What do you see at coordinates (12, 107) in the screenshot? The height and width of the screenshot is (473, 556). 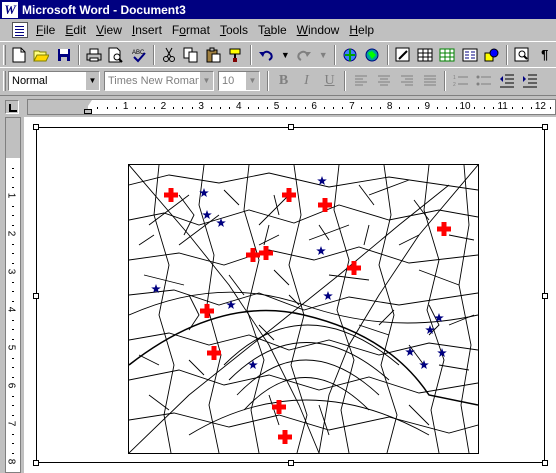 I see `tab-stop-selector` at bounding box center [12, 107].